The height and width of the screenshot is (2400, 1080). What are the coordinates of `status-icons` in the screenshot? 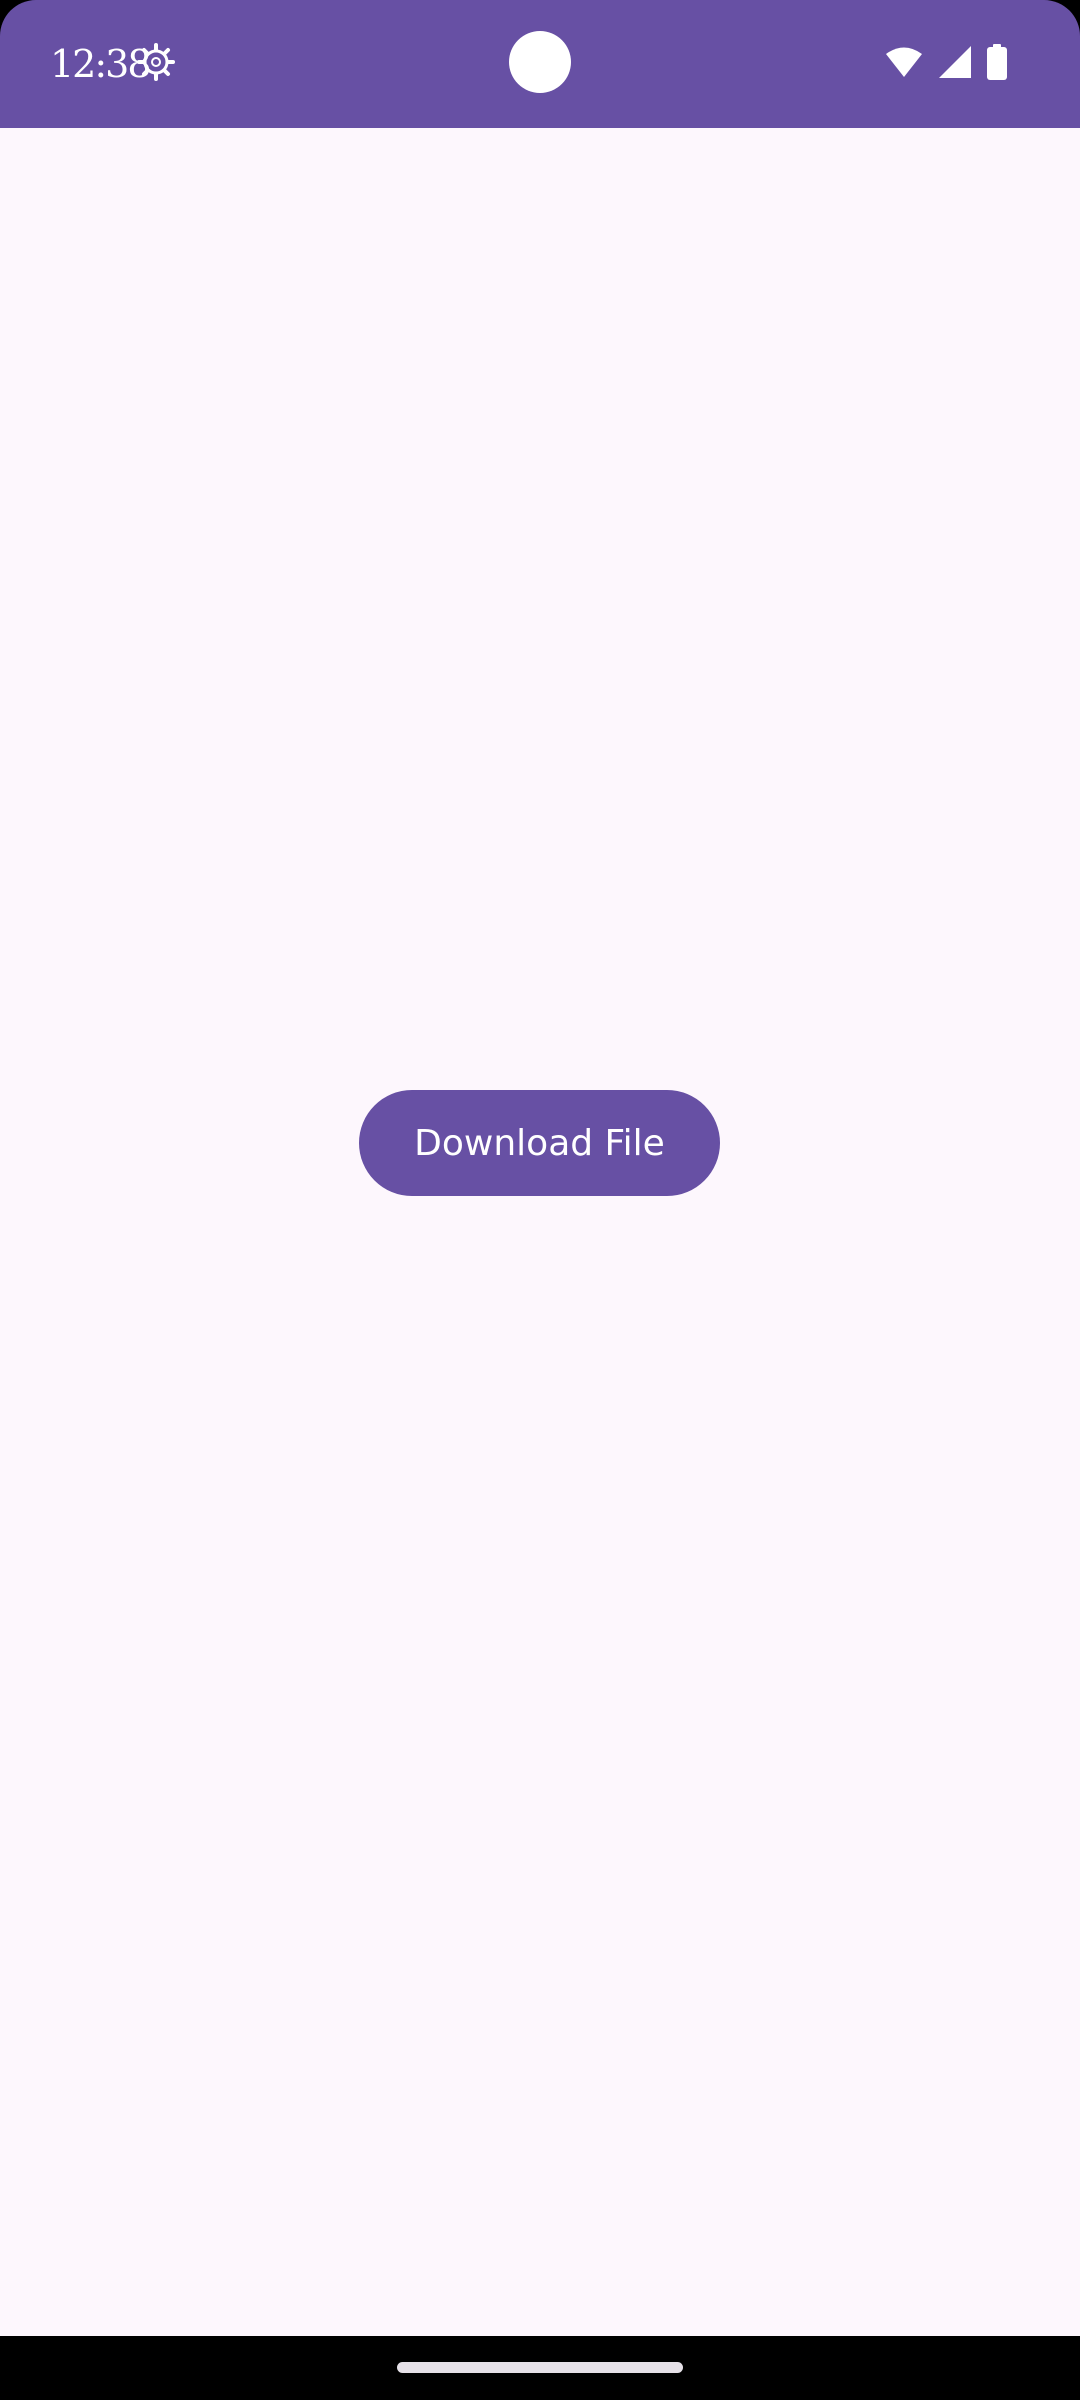 It's located at (946, 64).